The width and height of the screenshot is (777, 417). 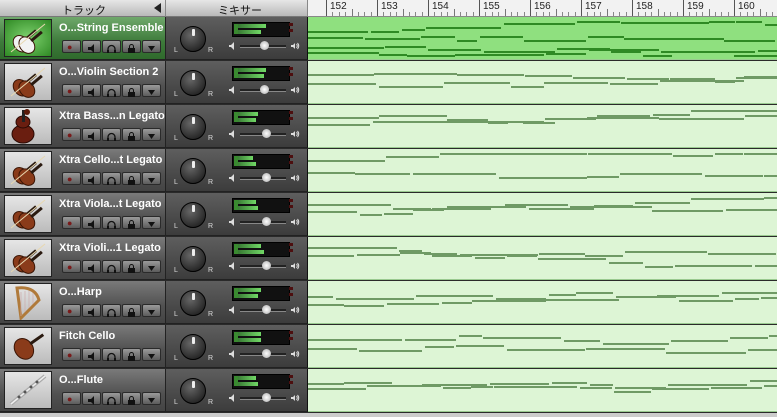 I want to click on track-row: O...String Ensemble ● L R, so click(x=388, y=38).